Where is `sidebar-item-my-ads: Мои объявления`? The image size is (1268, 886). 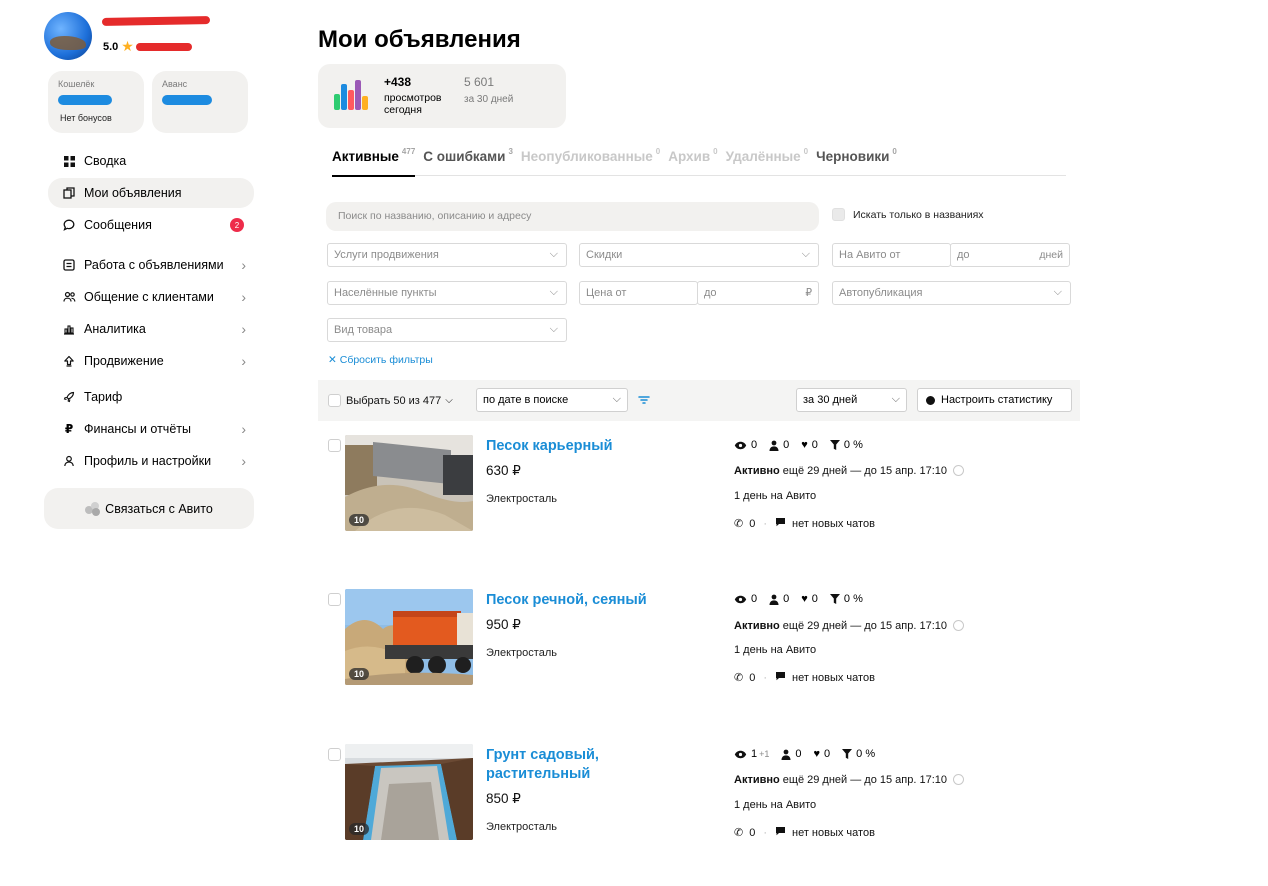 sidebar-item-my-ads: Мои объявления is located at coordinates (151, 193).